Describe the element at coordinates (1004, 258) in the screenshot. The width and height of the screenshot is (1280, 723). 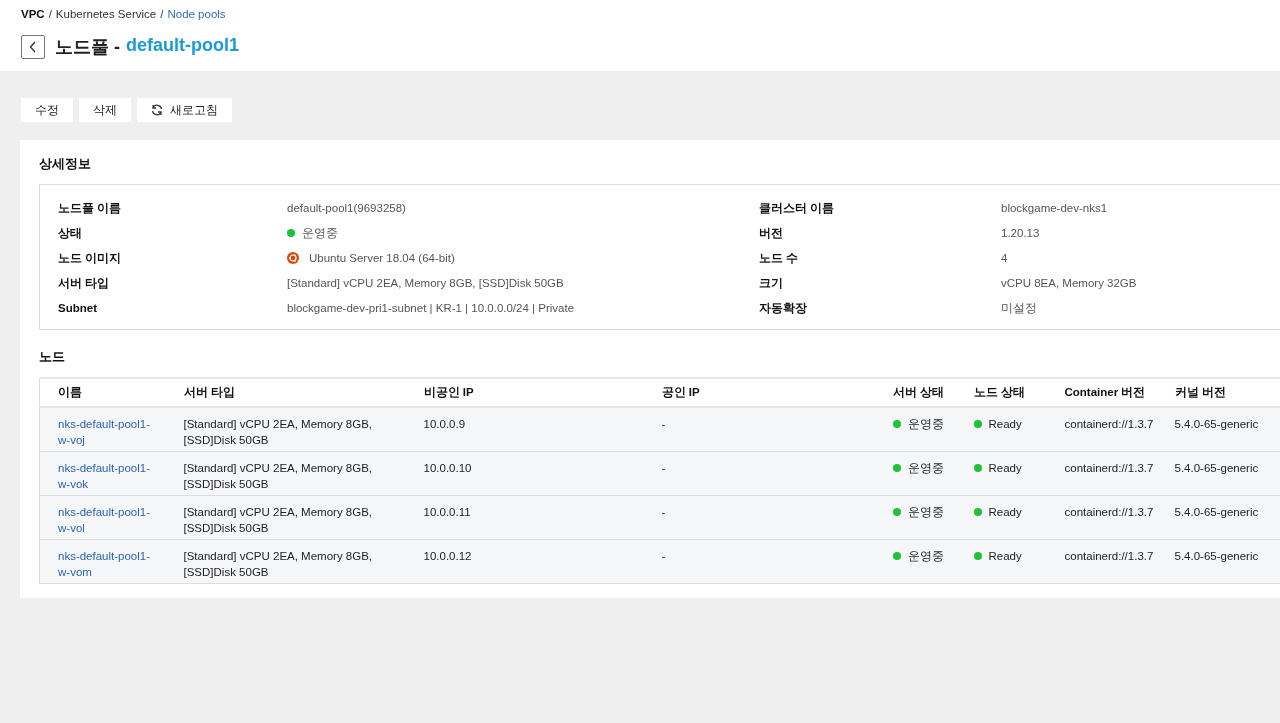
I see `field-value: 4` at that location.